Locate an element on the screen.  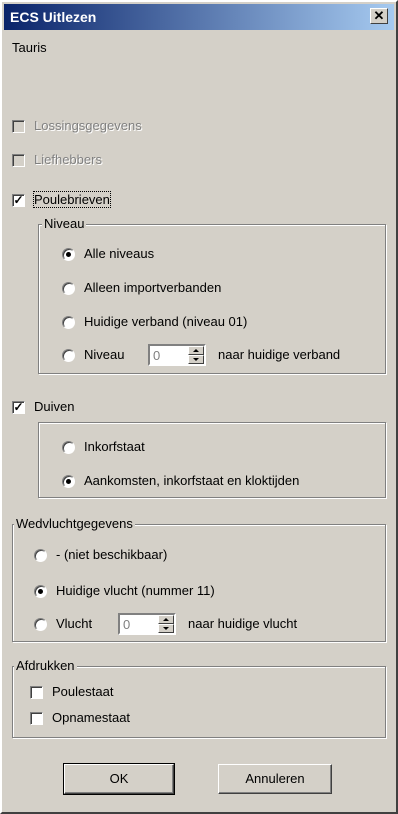
afdrukken-group is located at coordinates (199, 702).